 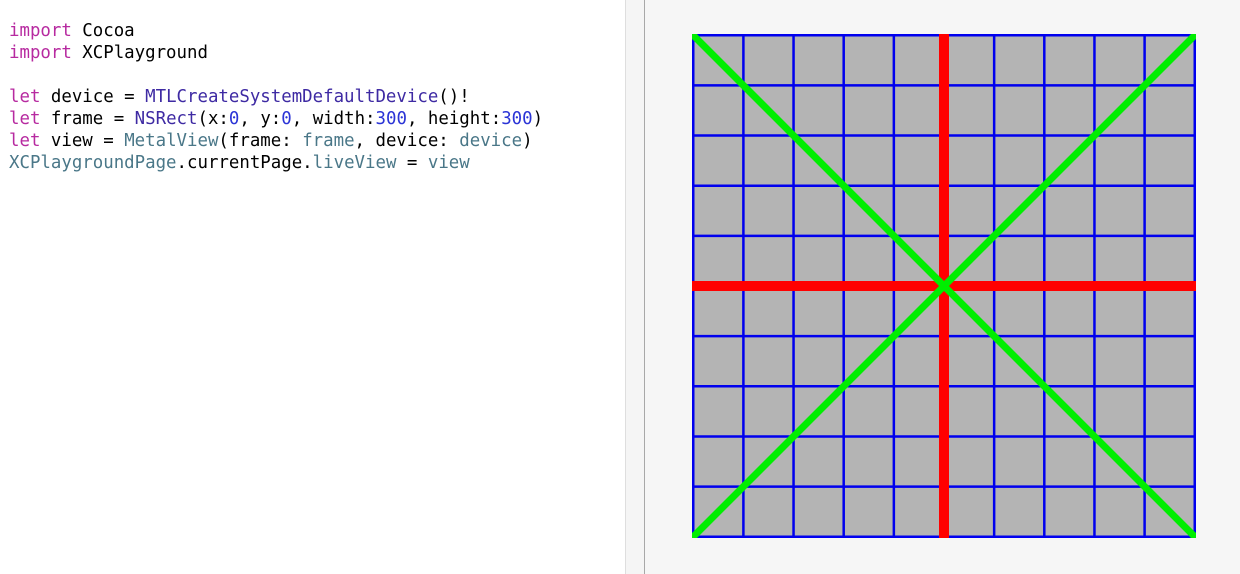 What do you see at coordinates (328, 141) in the screenshot?
I see `code-token: frame` at bounding box center [328, 141].